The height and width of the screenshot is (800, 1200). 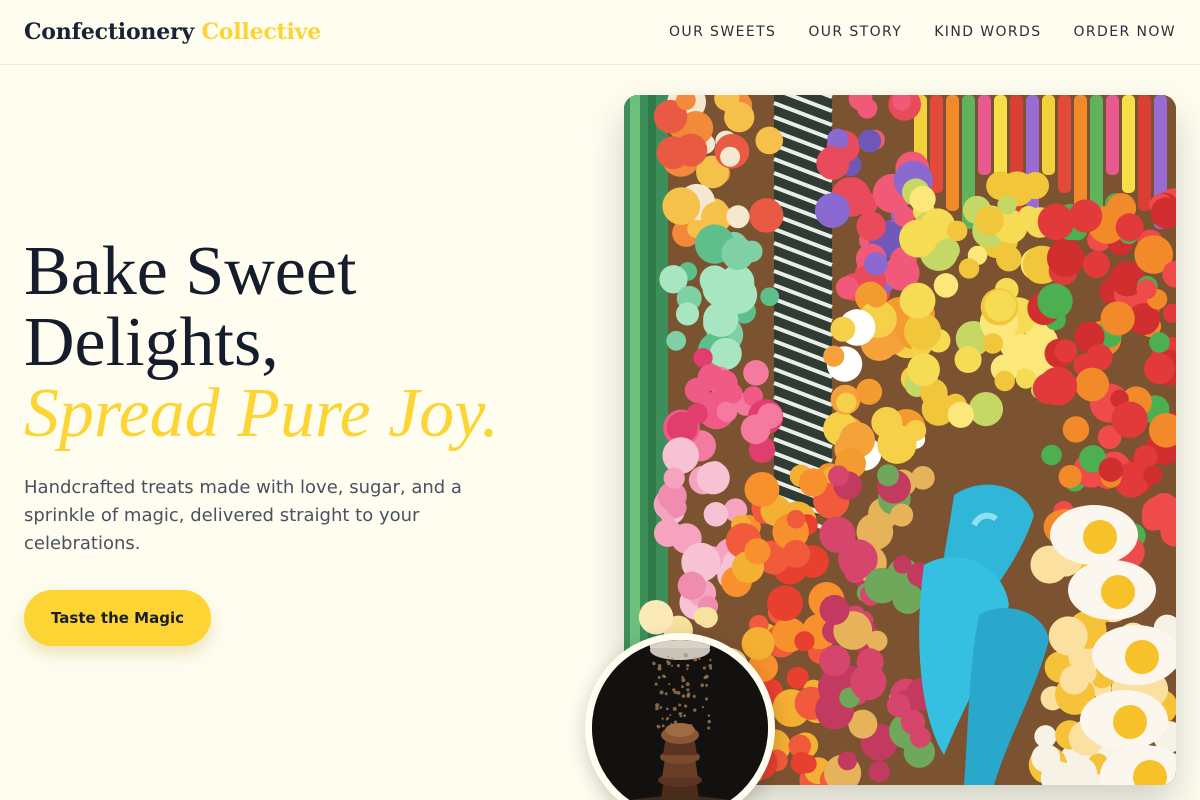 What do you see at coordinates (261, 32) in the screenshot?
I see `brand-accent: Collective` at bounding box center [261, 32].